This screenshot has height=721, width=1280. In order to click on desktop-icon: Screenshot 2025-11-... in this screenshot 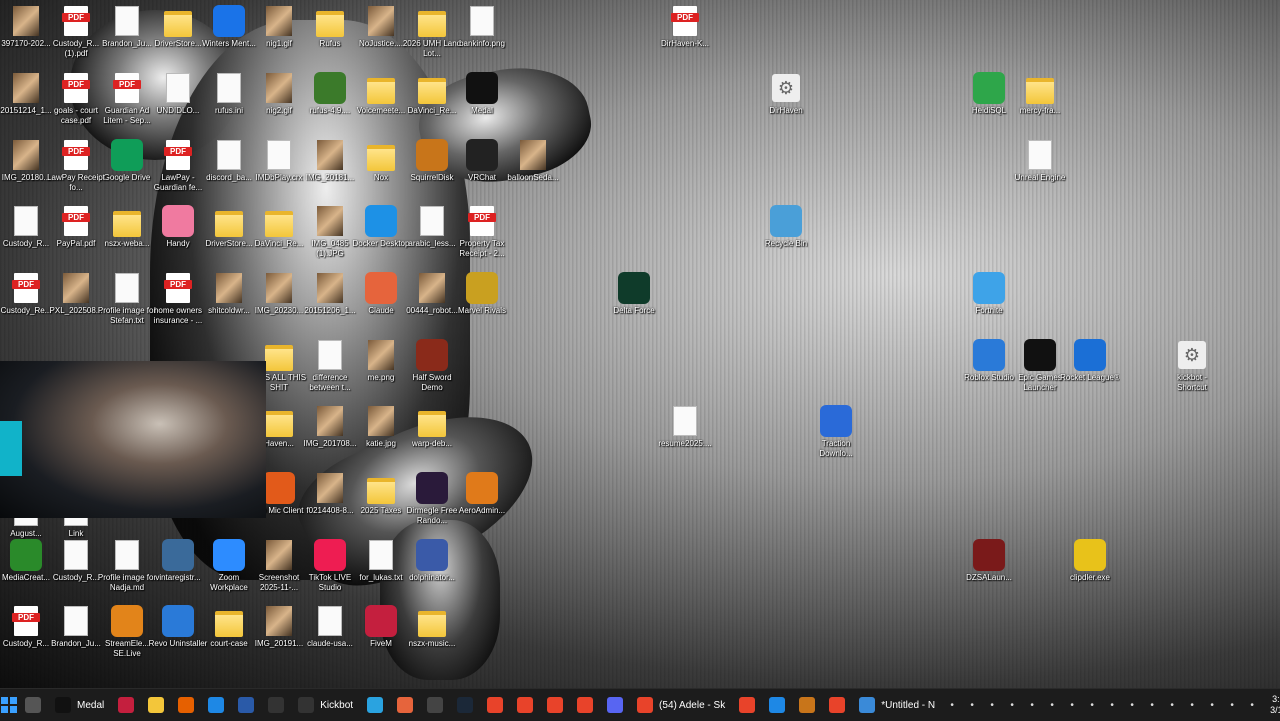, I will do `click(279, 572)`.